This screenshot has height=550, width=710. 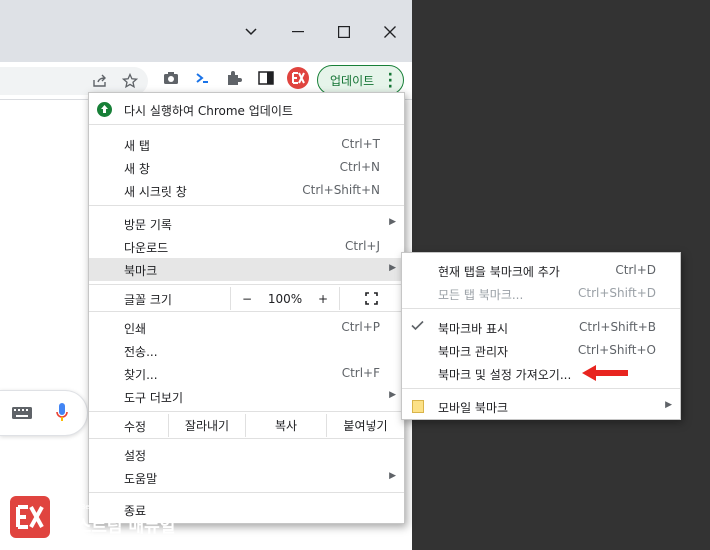 I want to click on folder-icon, so click(x=418, y=408).